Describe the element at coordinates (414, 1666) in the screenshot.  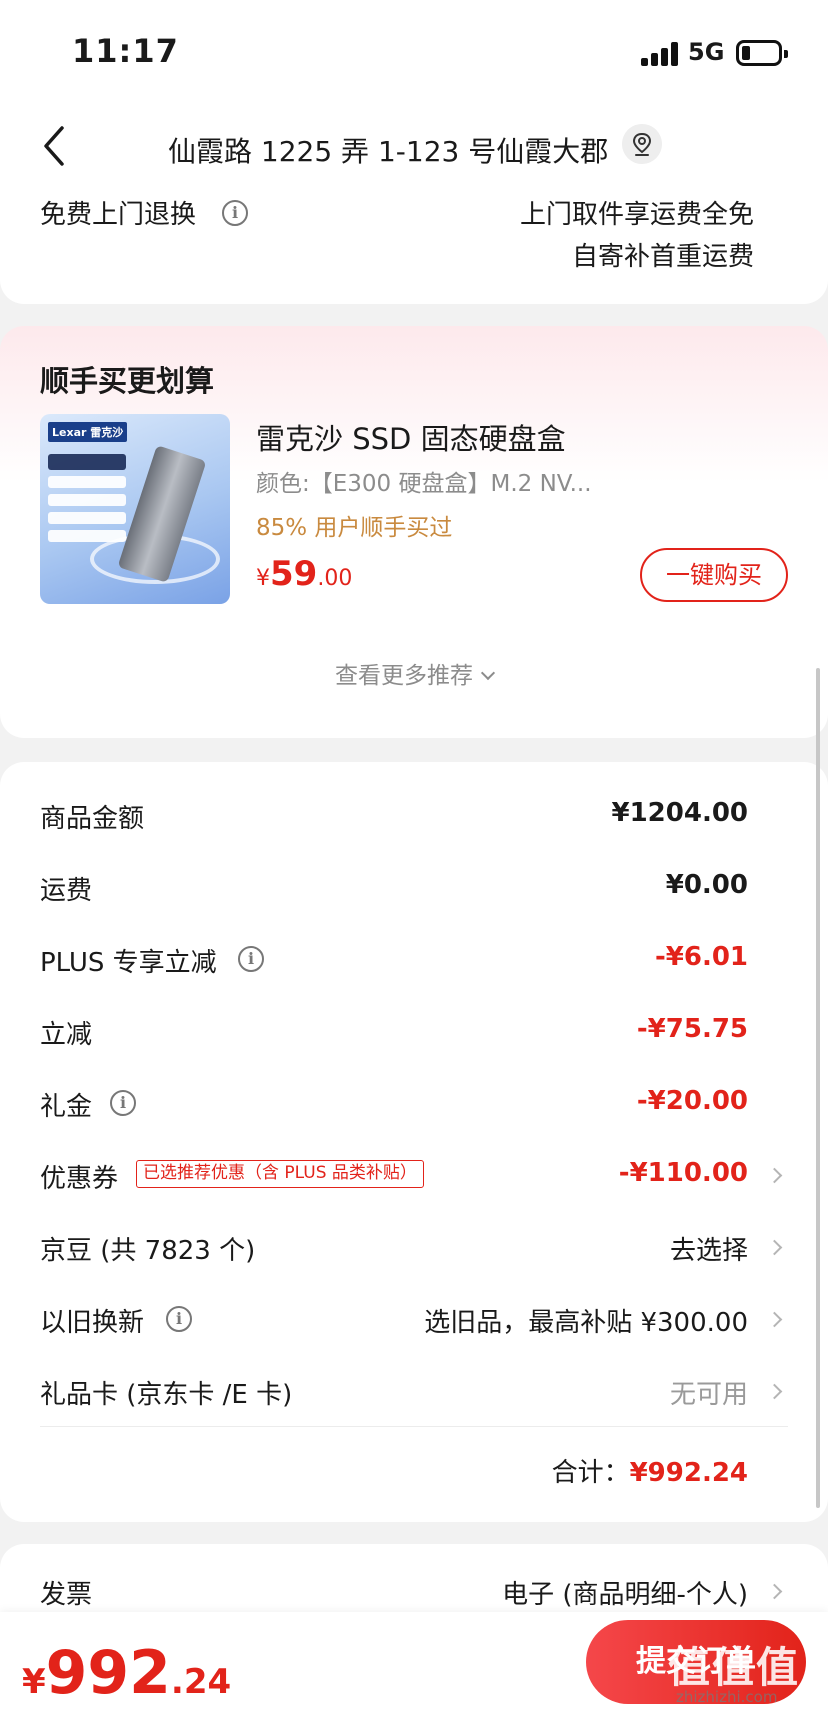
I see `checkout-bar: ¥992.24 提交订单 值值值 zhizhizhi.com` at that location.